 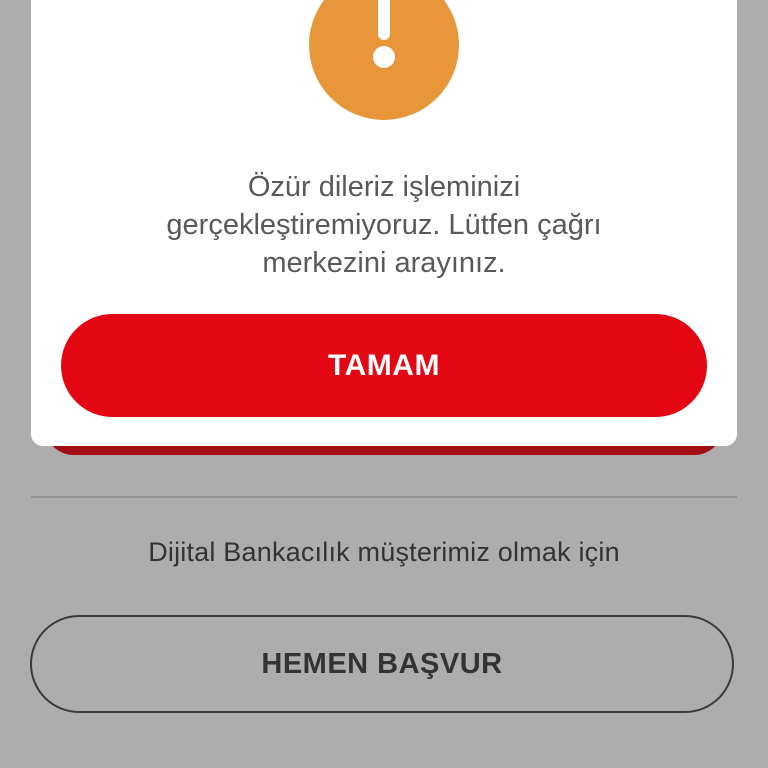 What do you see at coordinates (384, 365) in the screenshot?
I see `ok-button: TAMAM` at bounding box center [384, 365].